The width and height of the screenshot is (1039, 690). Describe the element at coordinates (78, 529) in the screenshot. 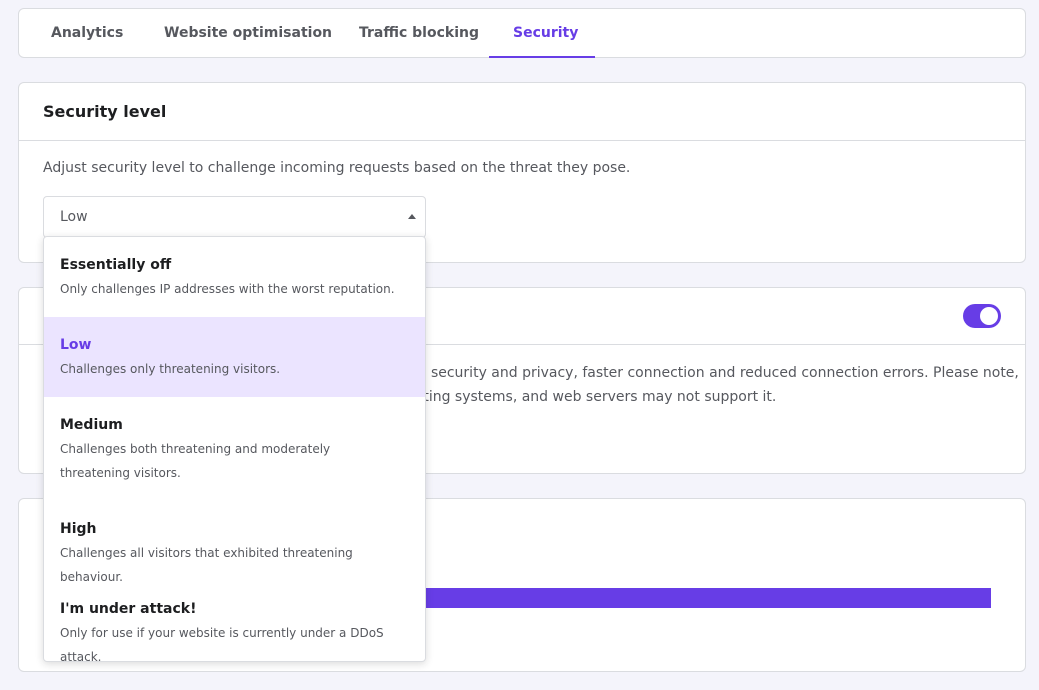

I see `option-title: High` at that location.